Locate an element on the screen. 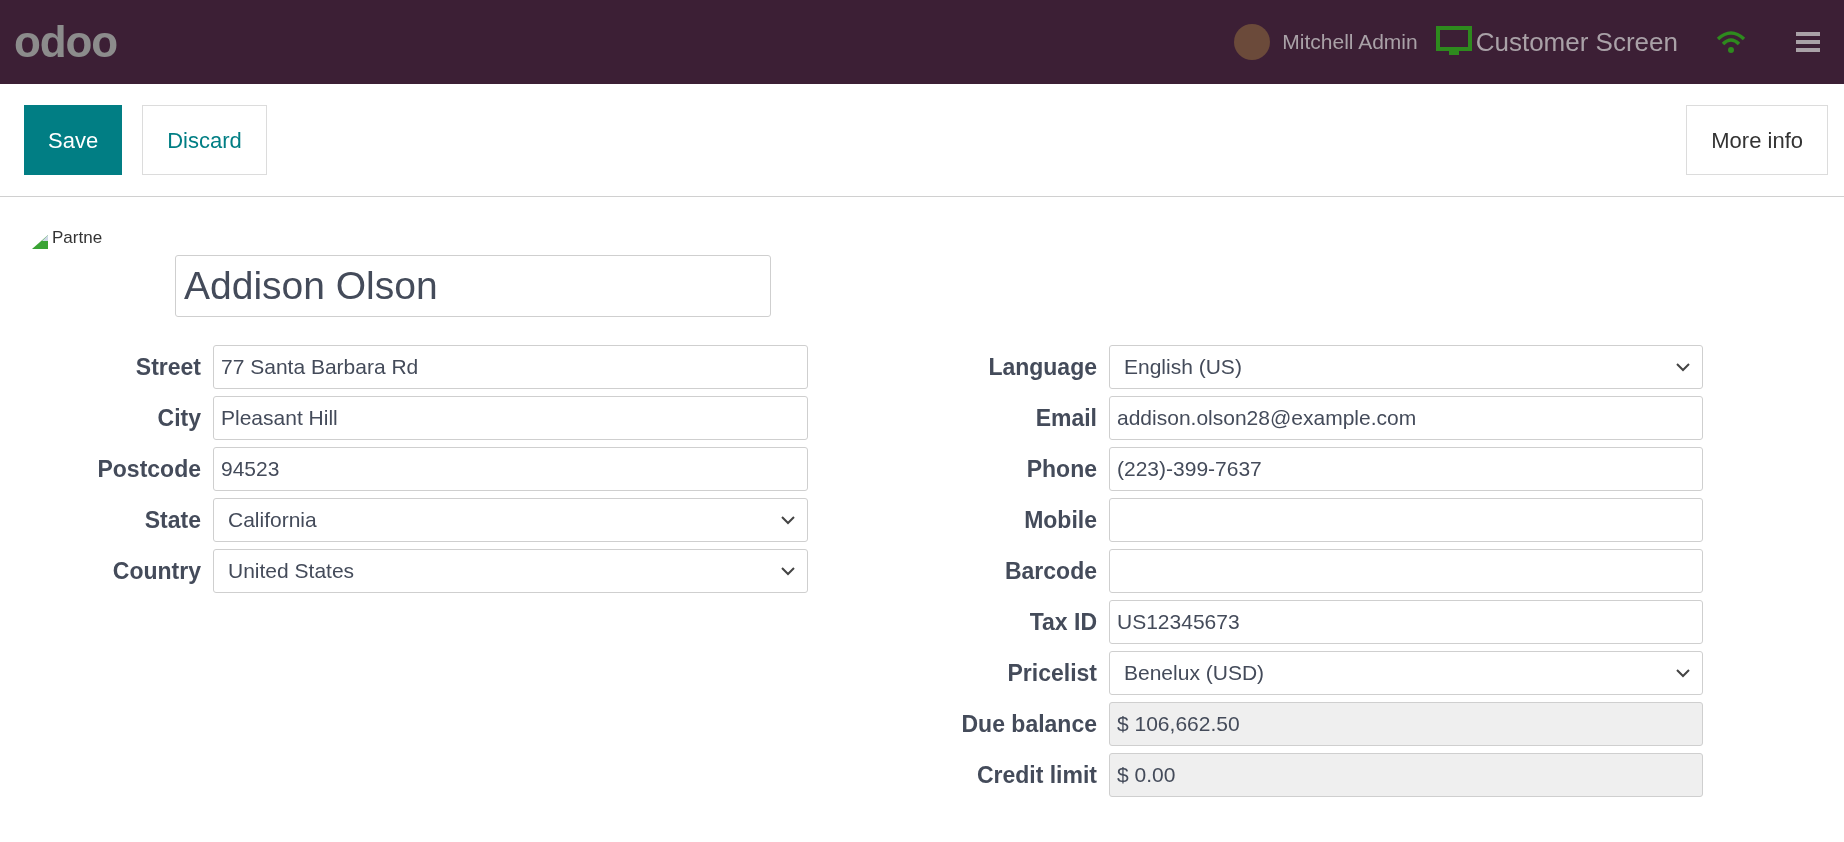 The image size is (1844, 842). input-field: 94523 is located at coordinates (510, 469).